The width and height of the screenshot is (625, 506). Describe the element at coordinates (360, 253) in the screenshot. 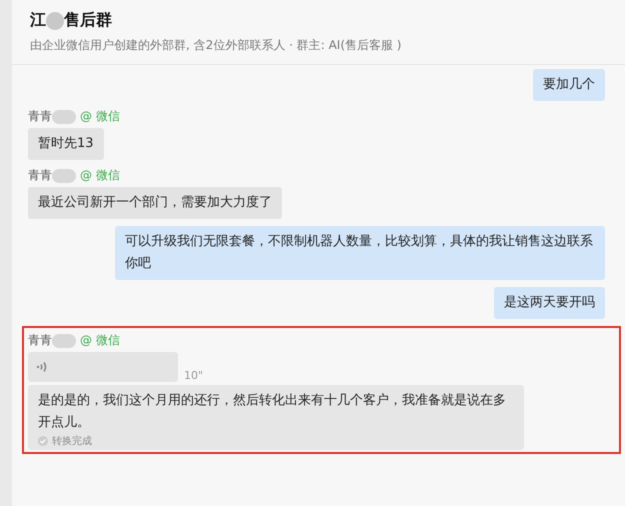

I see `message-bubble: 可以升级我们无限套餐，不限制机器人数量，比较划算，具体的我让销售这边联系你吧` at that location.